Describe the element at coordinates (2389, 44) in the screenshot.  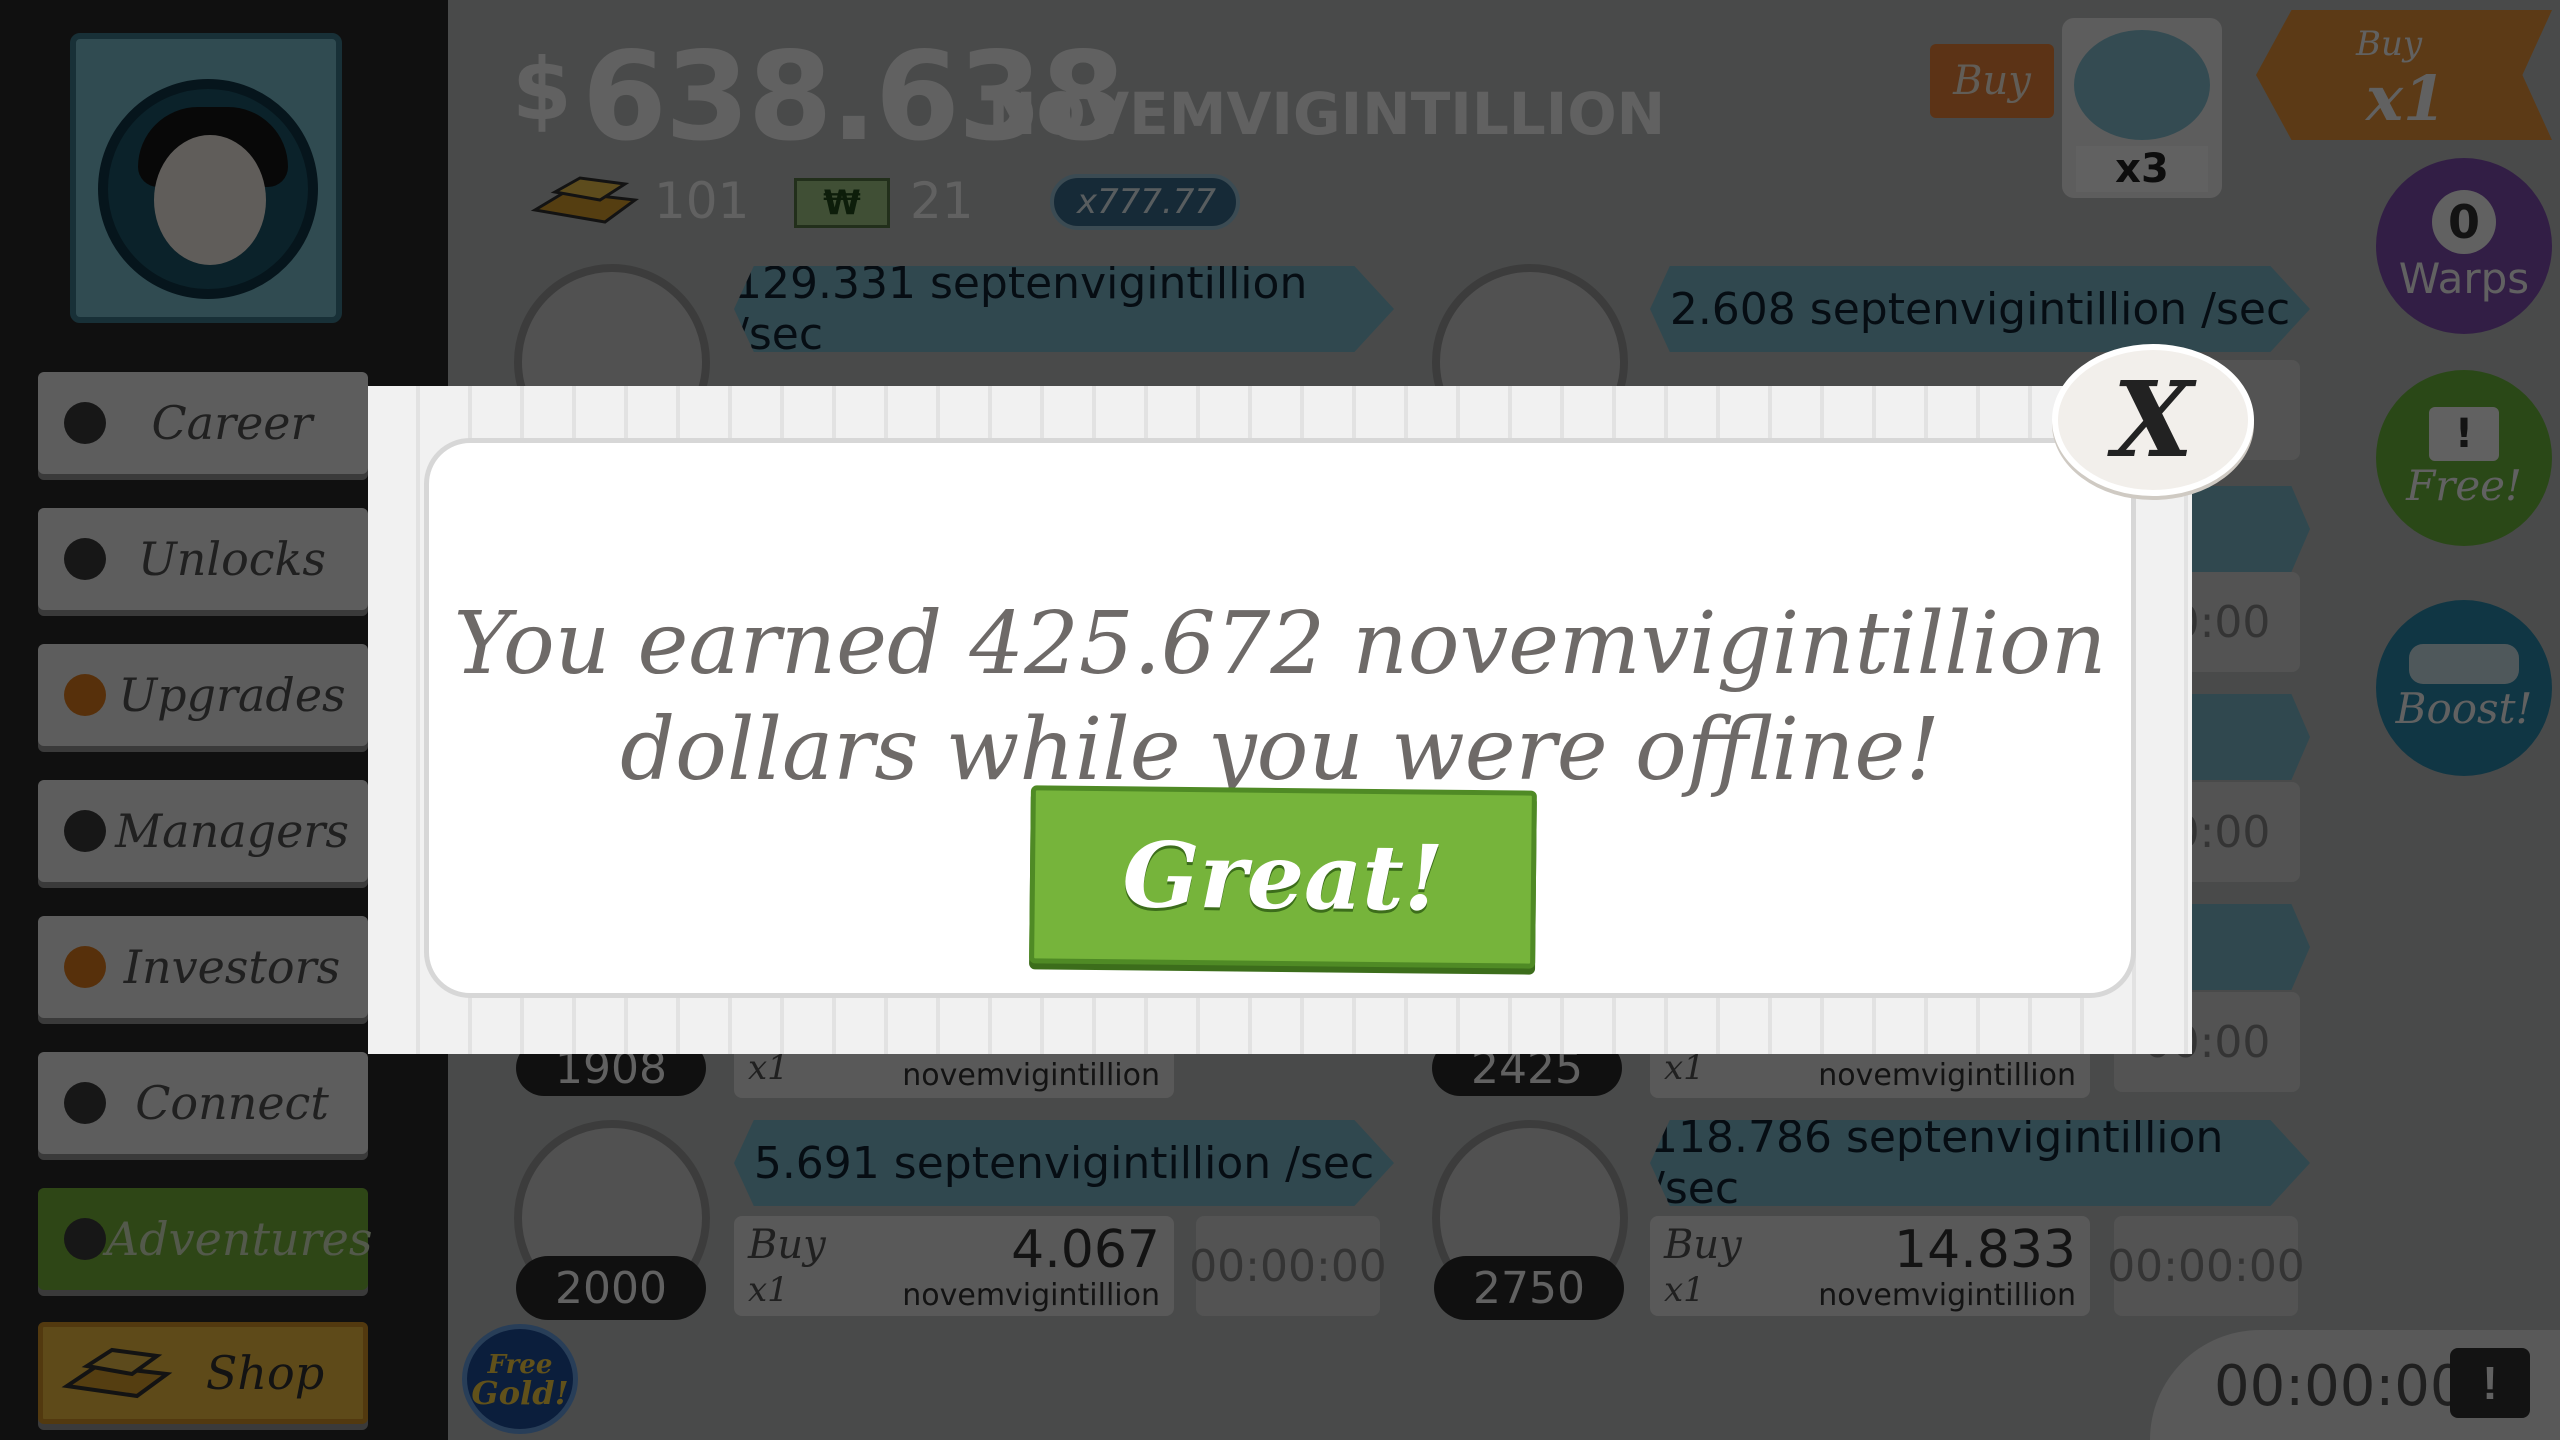
I see `buy-mode-line1: Buy` at that location.